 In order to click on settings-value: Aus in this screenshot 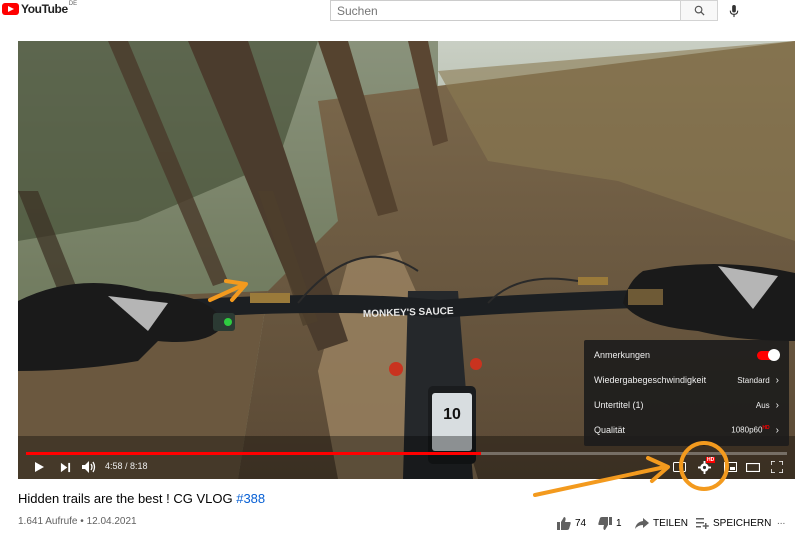, I will do `click(762, 405)`.